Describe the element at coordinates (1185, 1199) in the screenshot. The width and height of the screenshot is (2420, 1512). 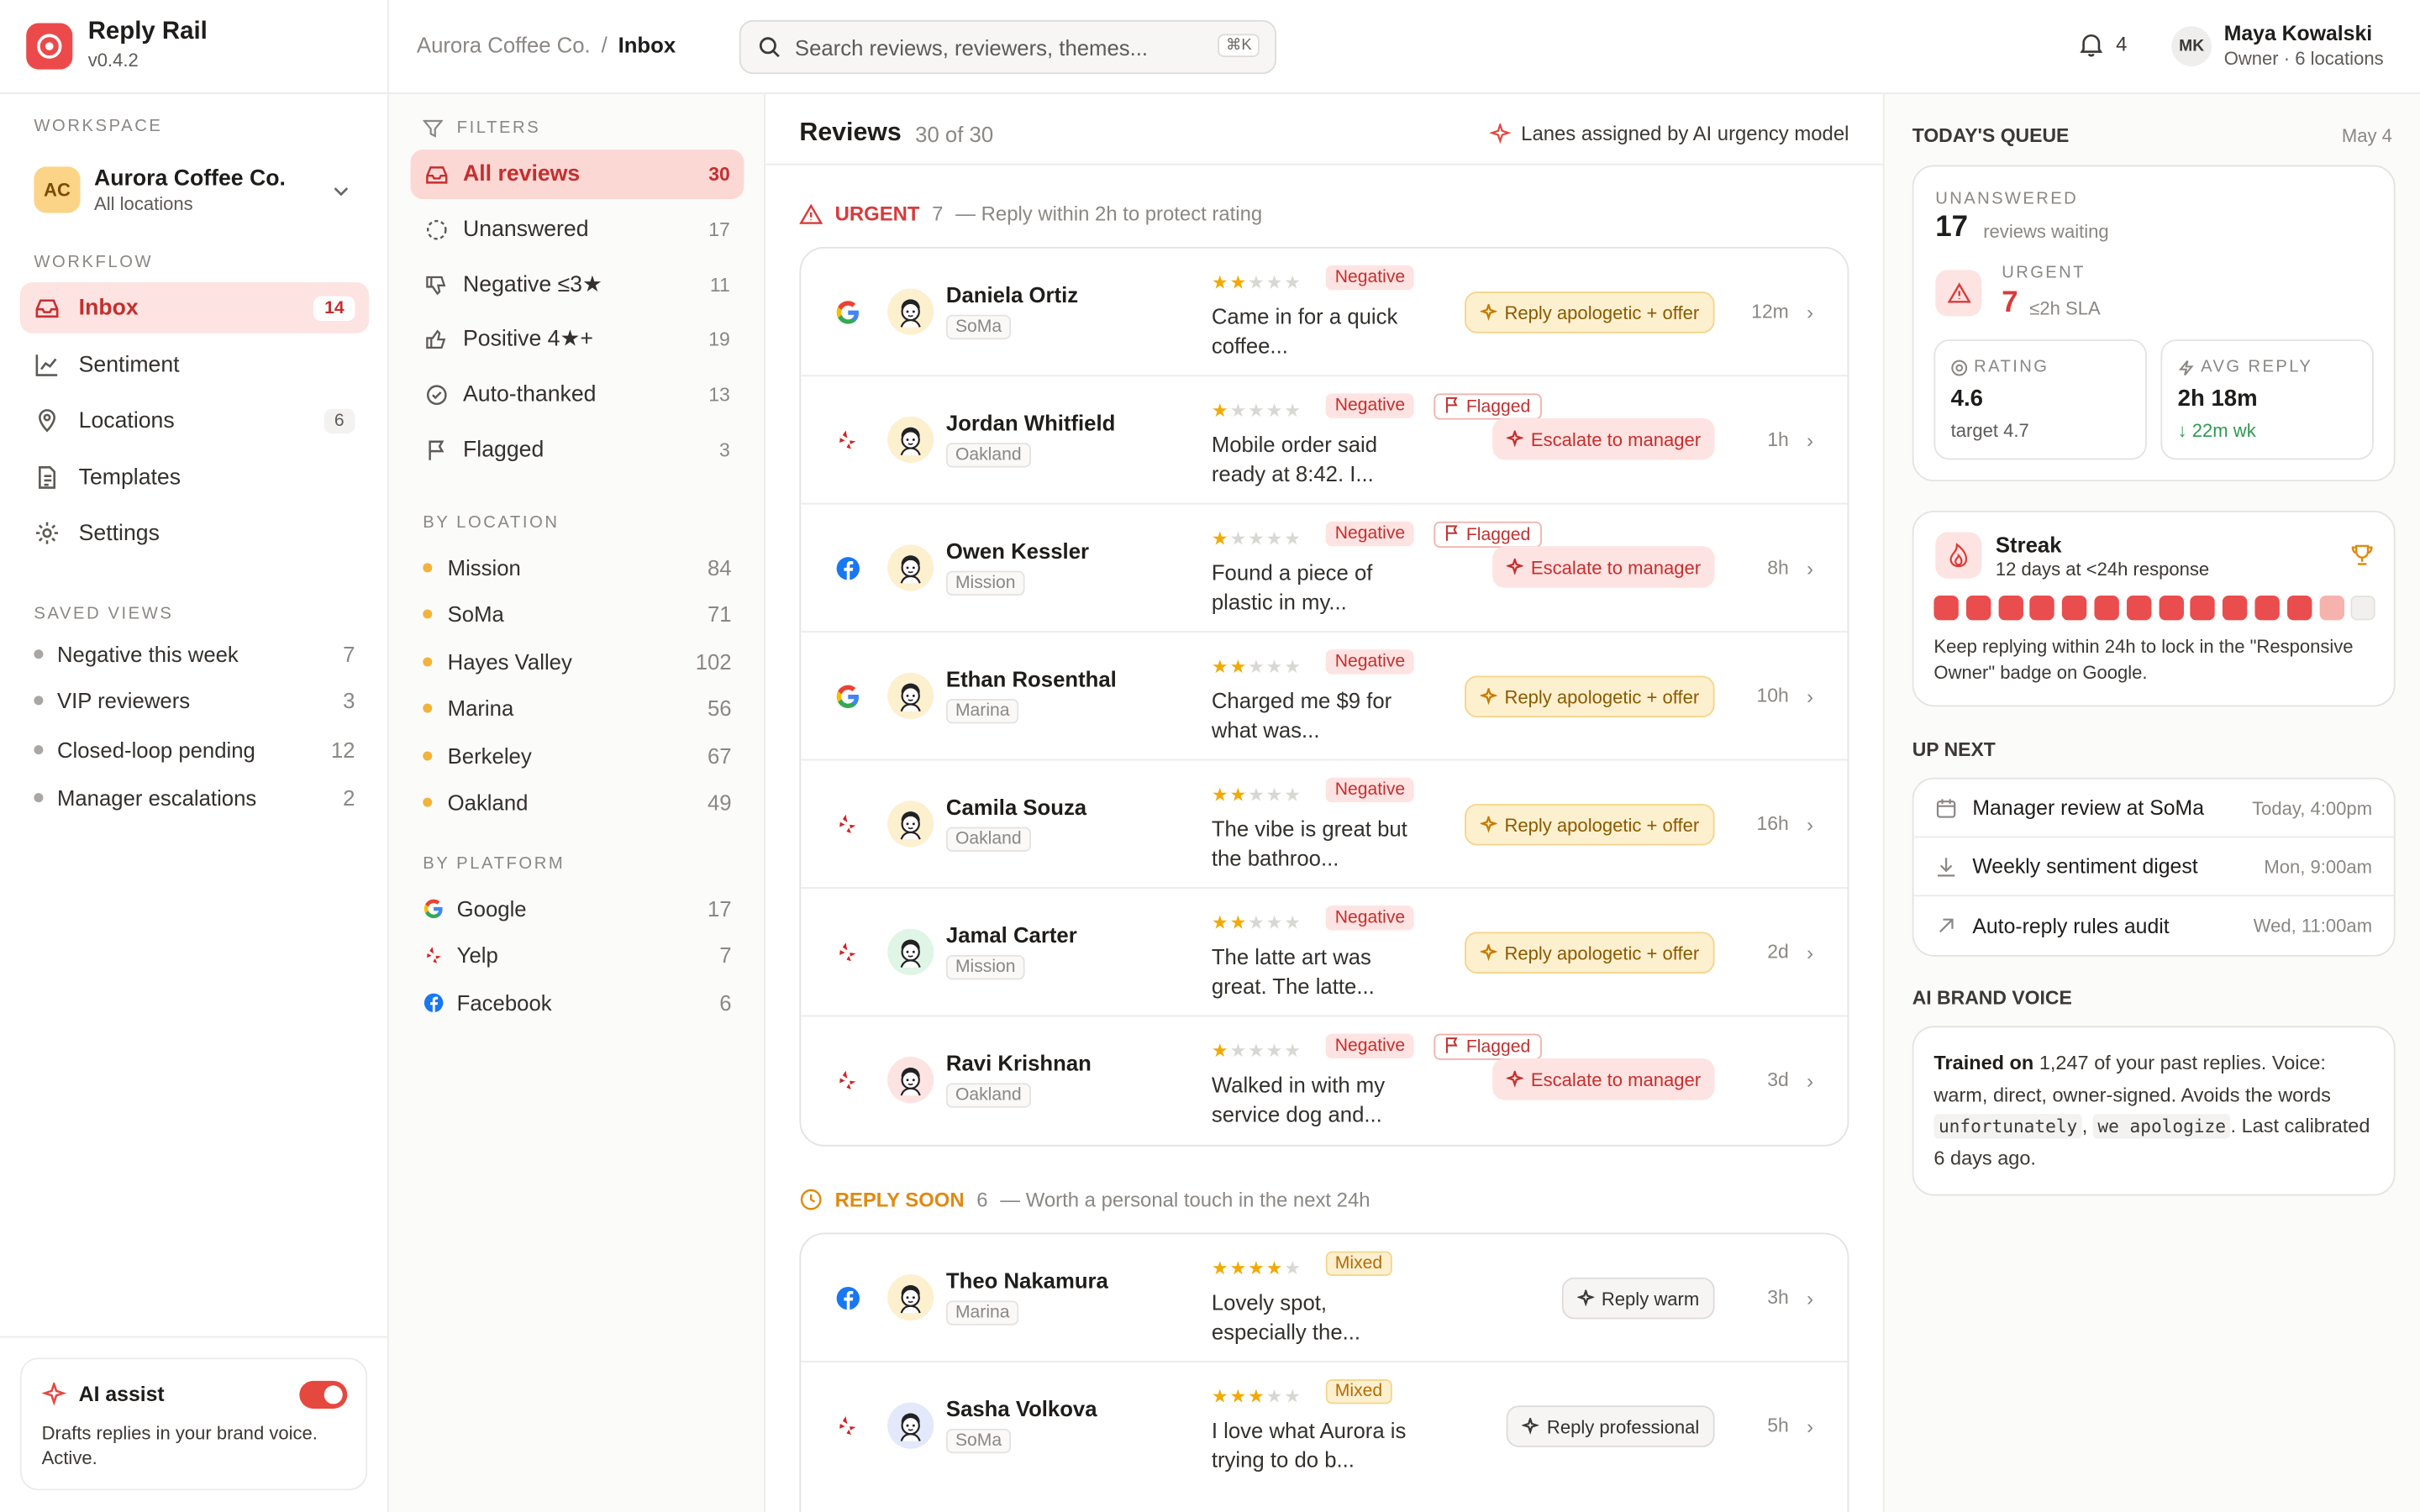
I see `reply-soon-desc: — Worth a personal touch in the next 24h` at that location.